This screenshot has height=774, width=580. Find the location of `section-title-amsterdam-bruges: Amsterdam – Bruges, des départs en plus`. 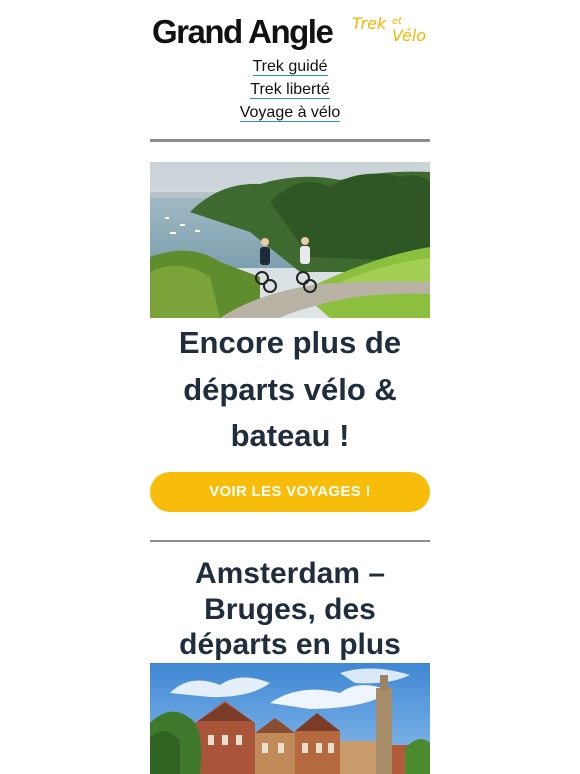

section-title-amsterdam-bruges: Amsterdam – Bruges, des départs en plus is located at coordinates (290, 609).